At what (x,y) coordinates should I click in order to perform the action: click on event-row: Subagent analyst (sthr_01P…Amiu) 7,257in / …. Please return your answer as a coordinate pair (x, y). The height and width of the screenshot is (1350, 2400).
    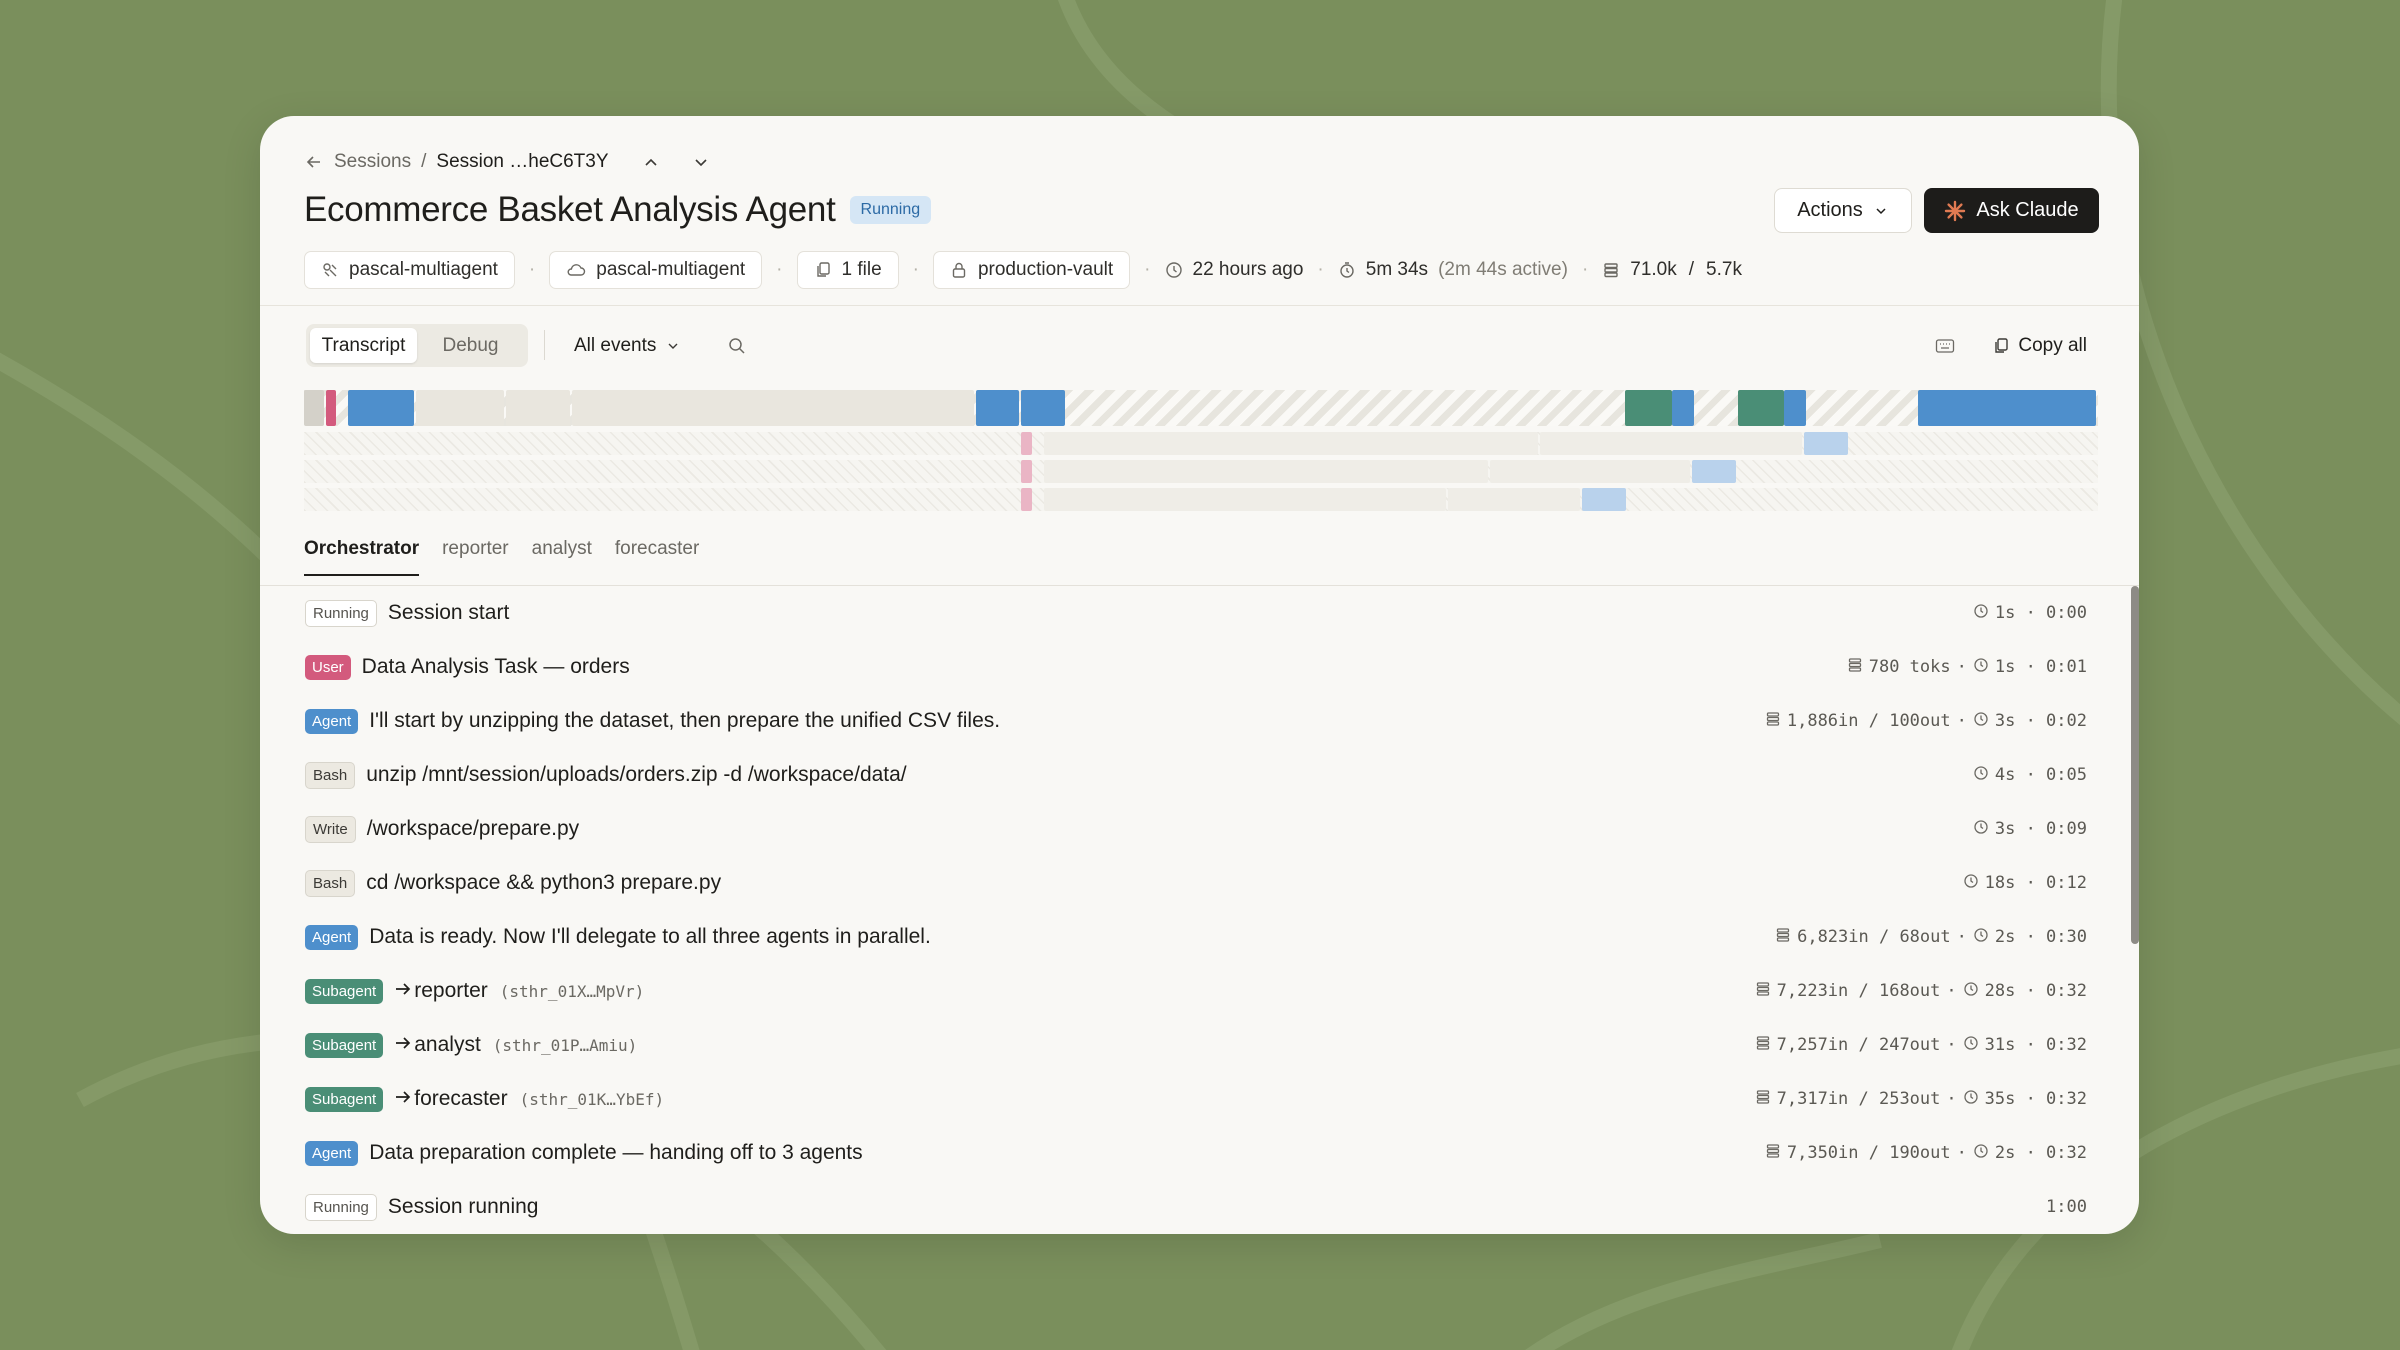
    Looking at the image, I should click on (1199, 1045).